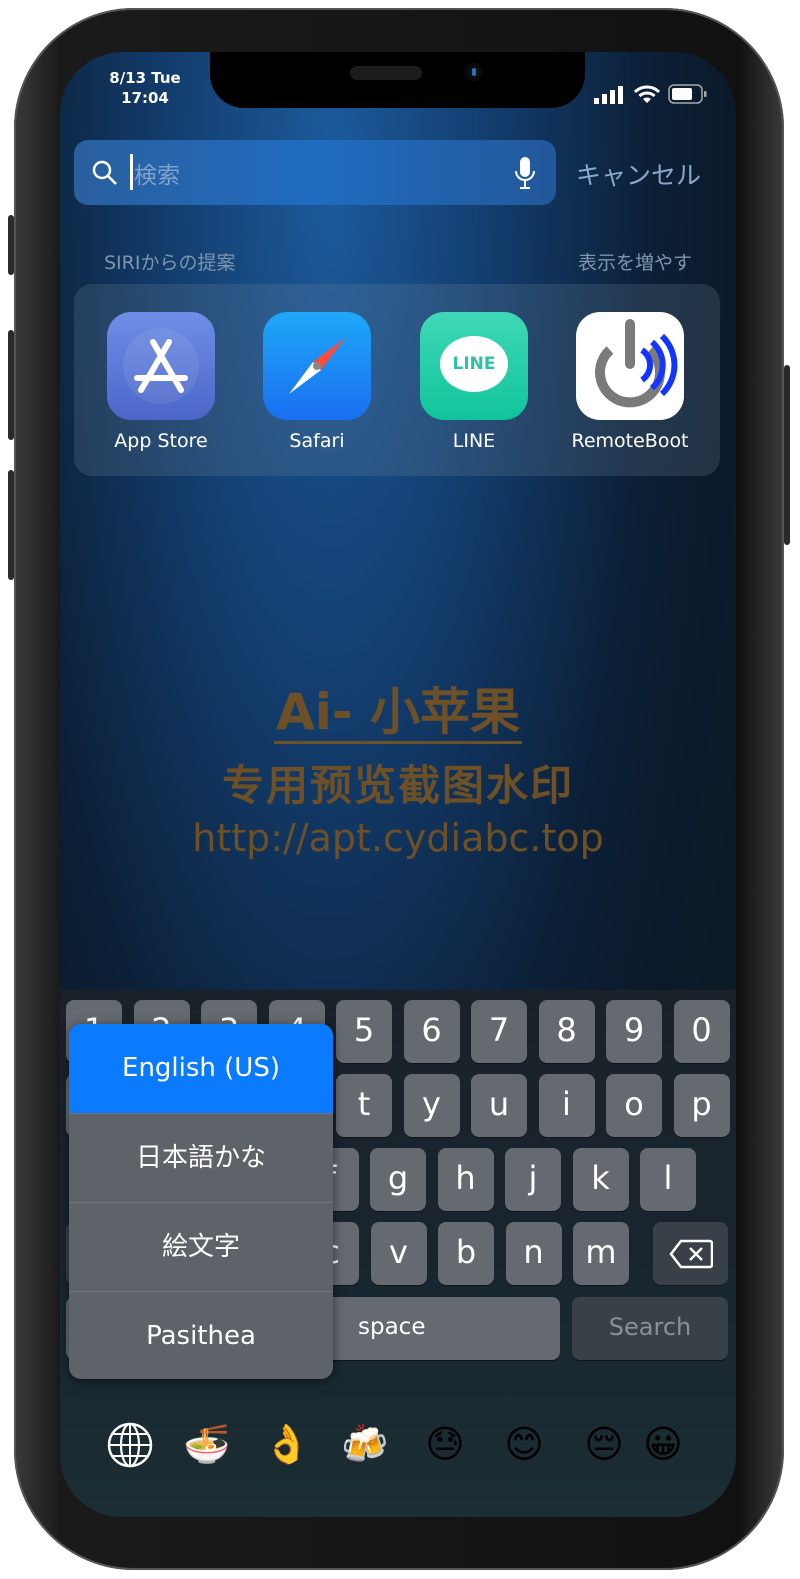  Describe the element at coordinates (630, 441) in the screenshot. I see `app-label: RemoteBoot` at that location.